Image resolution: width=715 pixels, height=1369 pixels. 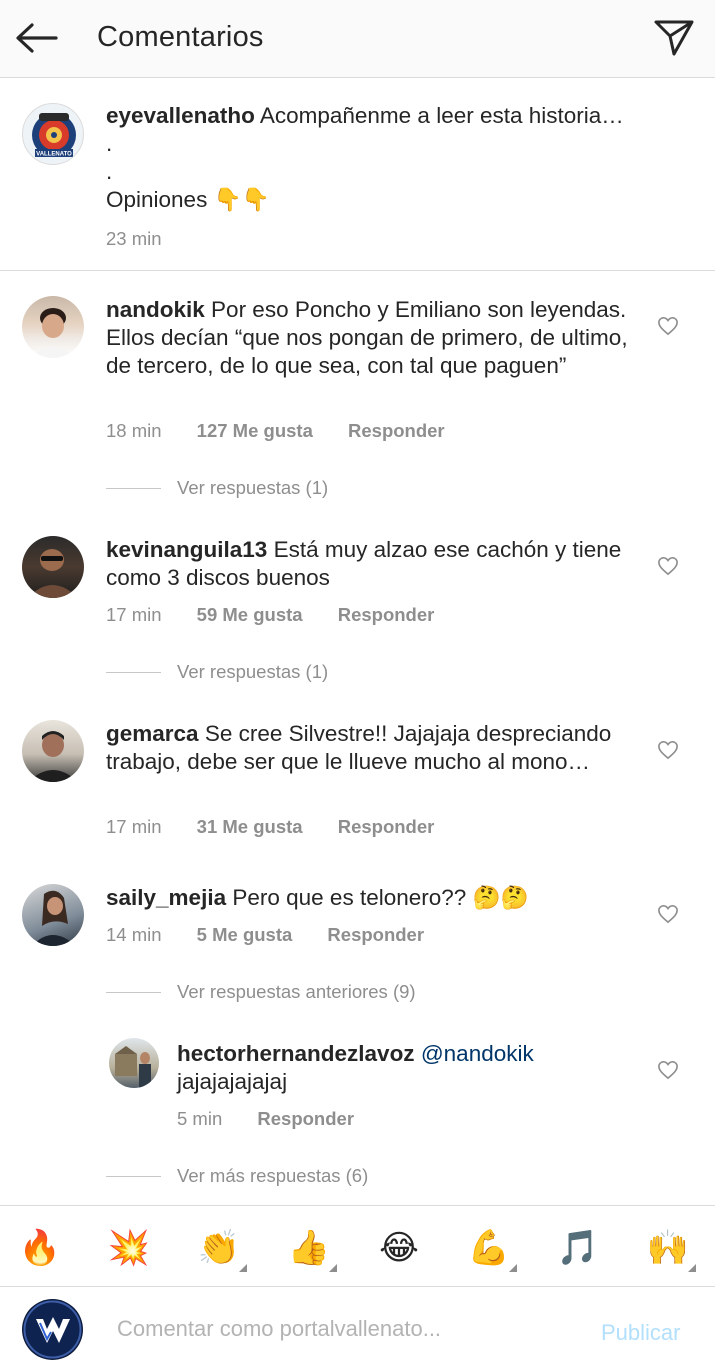 What do you see at coordinates (245, 935) in the screenshot?
I see `likes-count: 5 Me gusta` at bounding box center [245, 935].